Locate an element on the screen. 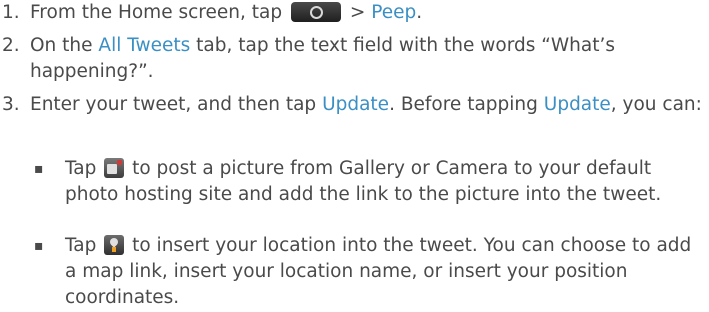 This screenshot has height=312, width=709. step-number: 1. is located at coordinates (11, 12).